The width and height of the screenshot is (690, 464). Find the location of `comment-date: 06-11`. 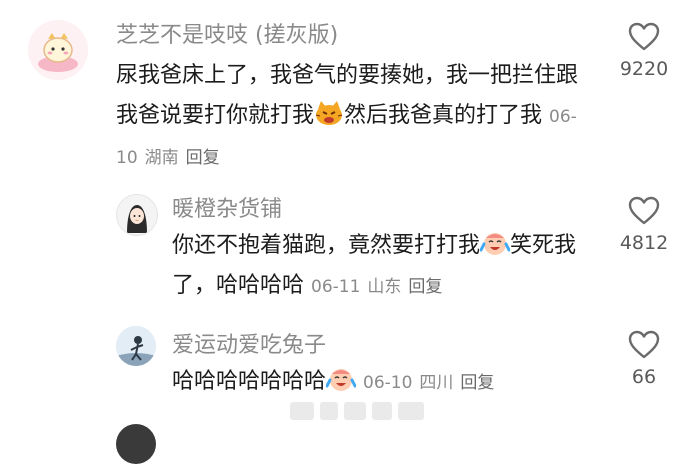

comment-date: 06-11 is located at coordinates (336, 287).